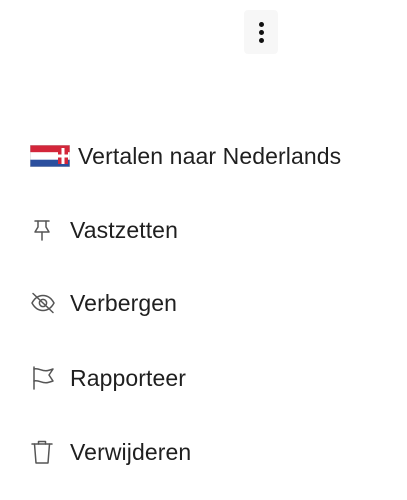 The width and height of the screenshot is (407, 500). Describe the element at coordinates (261, 24) in the screenshot. I see `more-vertical-icon` at that location.